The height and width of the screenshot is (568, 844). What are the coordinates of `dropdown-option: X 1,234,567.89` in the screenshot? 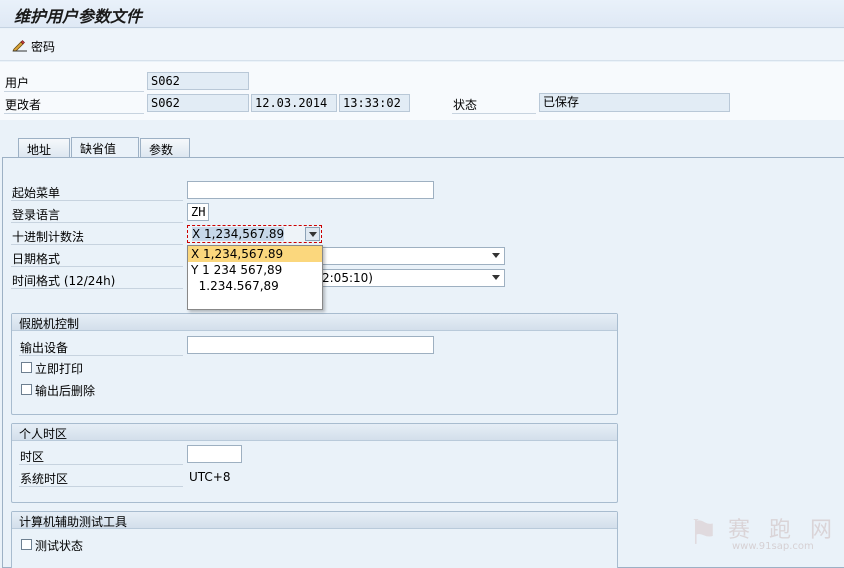 It's located at (255, 254).